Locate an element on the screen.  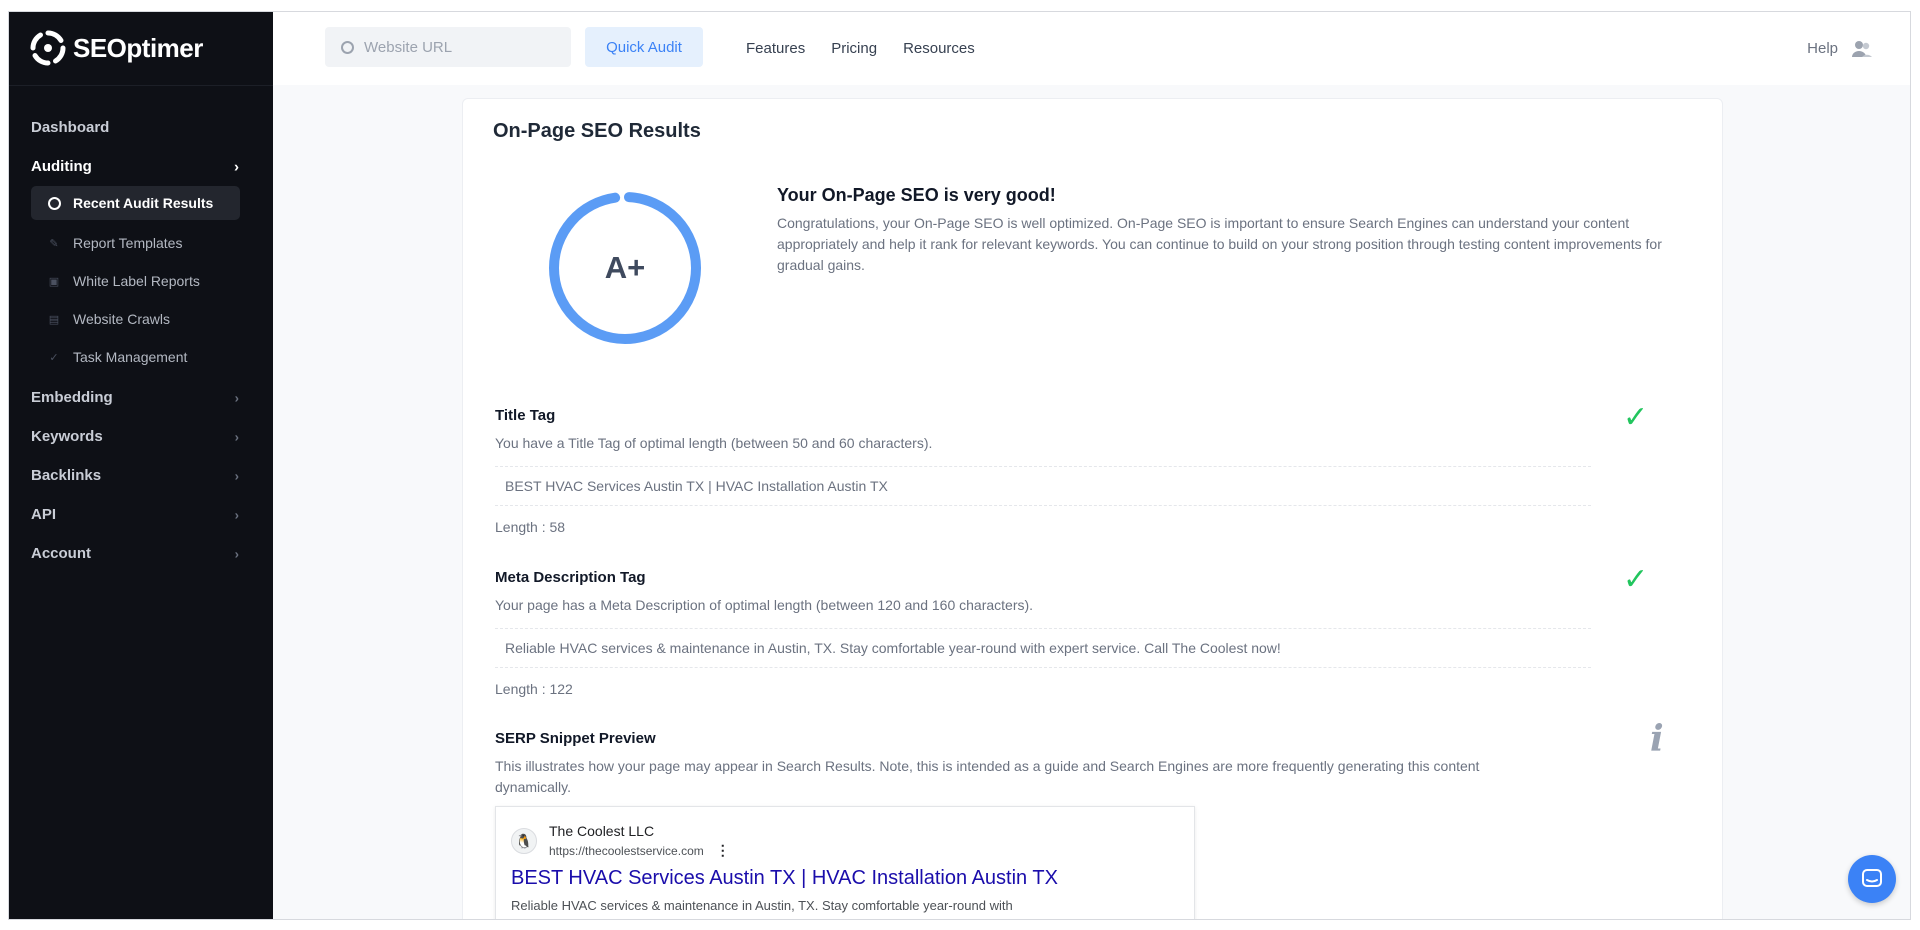
brand-name: SEOptimer is located at coordinates (138, 47).